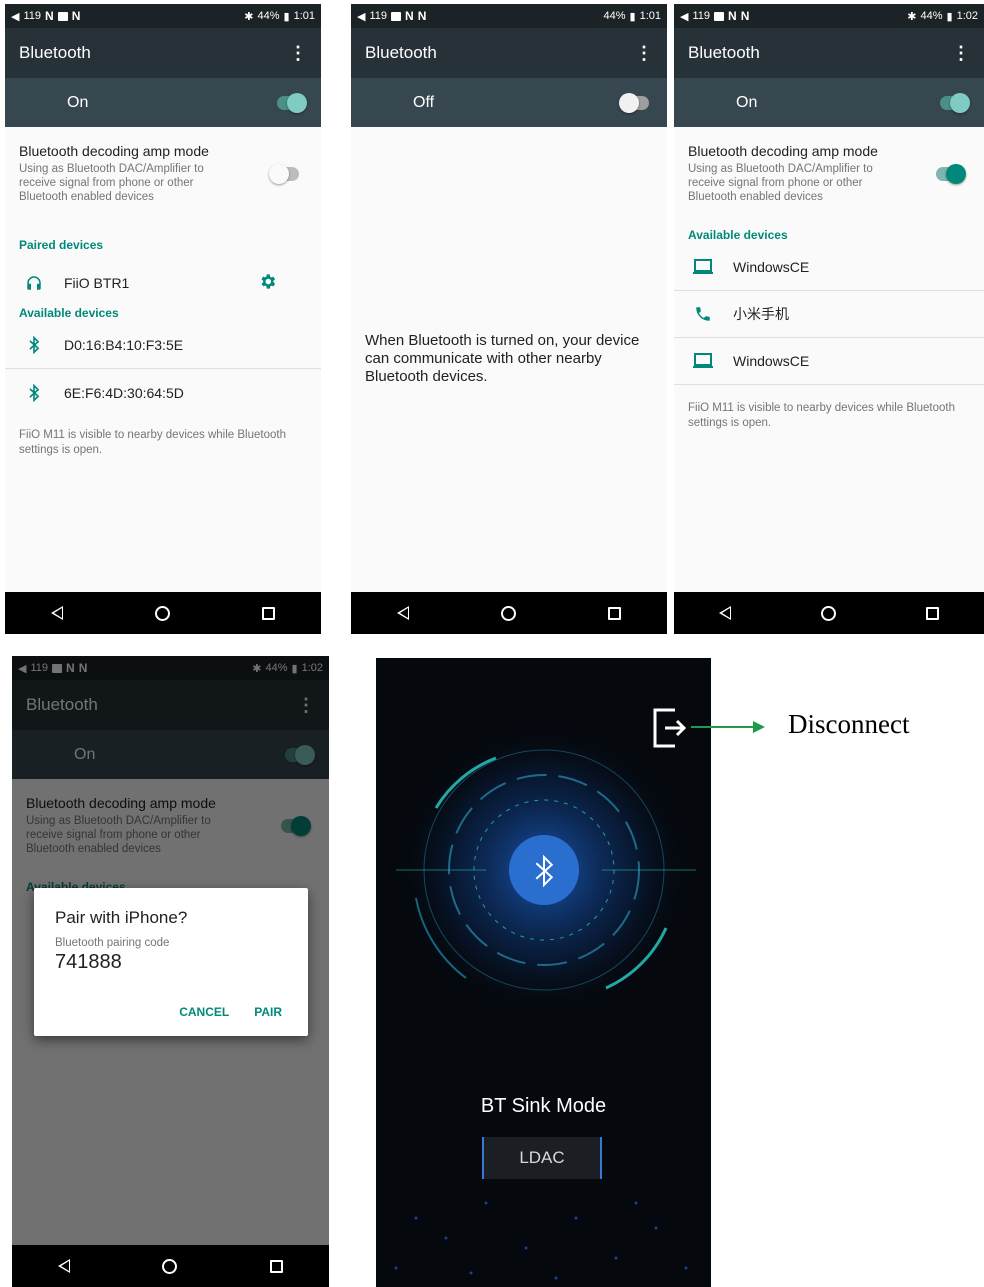 This screenshot has width=984, height=1287. What do you see at coordinates (124, 345) in the screenshot?
I see `device-name: D0:16:B4:10:F3:5E` at bounding box center [124, 345].